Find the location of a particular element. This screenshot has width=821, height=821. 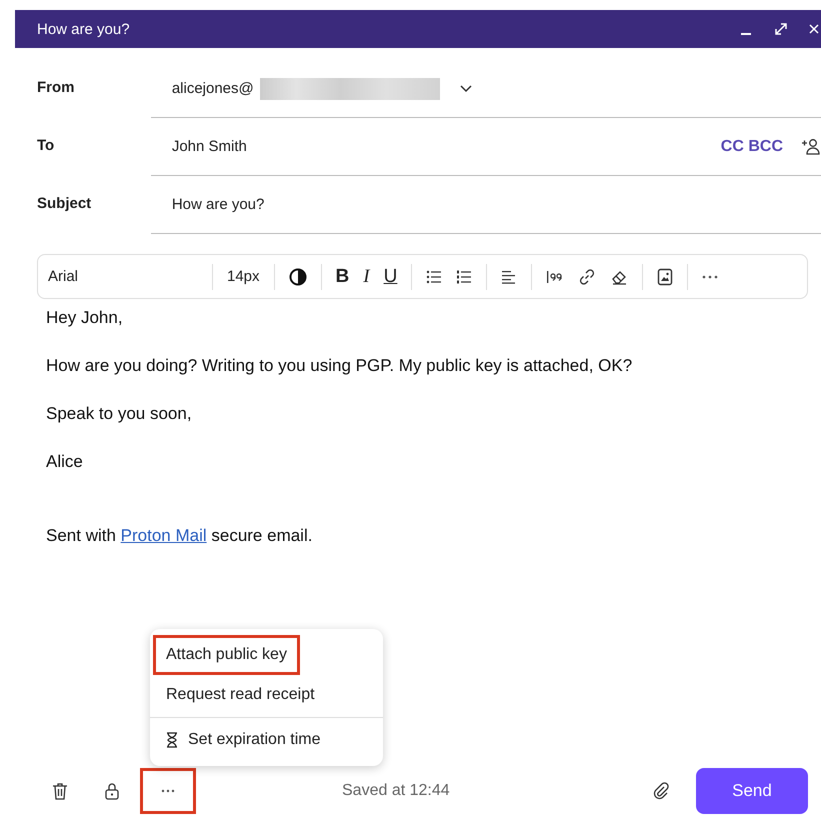

hourglass-icon is located at coordinates (172, 740).